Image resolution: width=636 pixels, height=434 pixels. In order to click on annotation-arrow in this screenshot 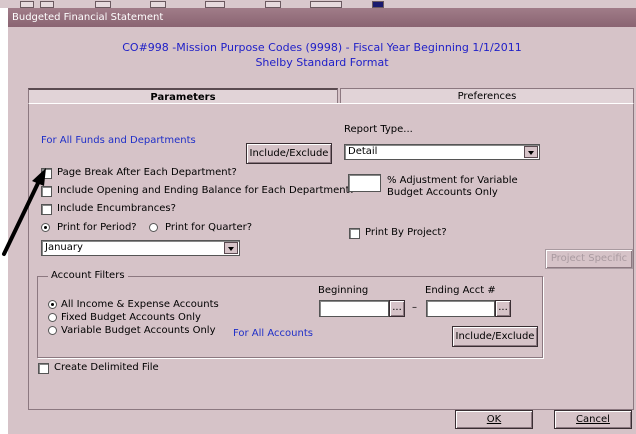, I will do `click(24, 212)`.